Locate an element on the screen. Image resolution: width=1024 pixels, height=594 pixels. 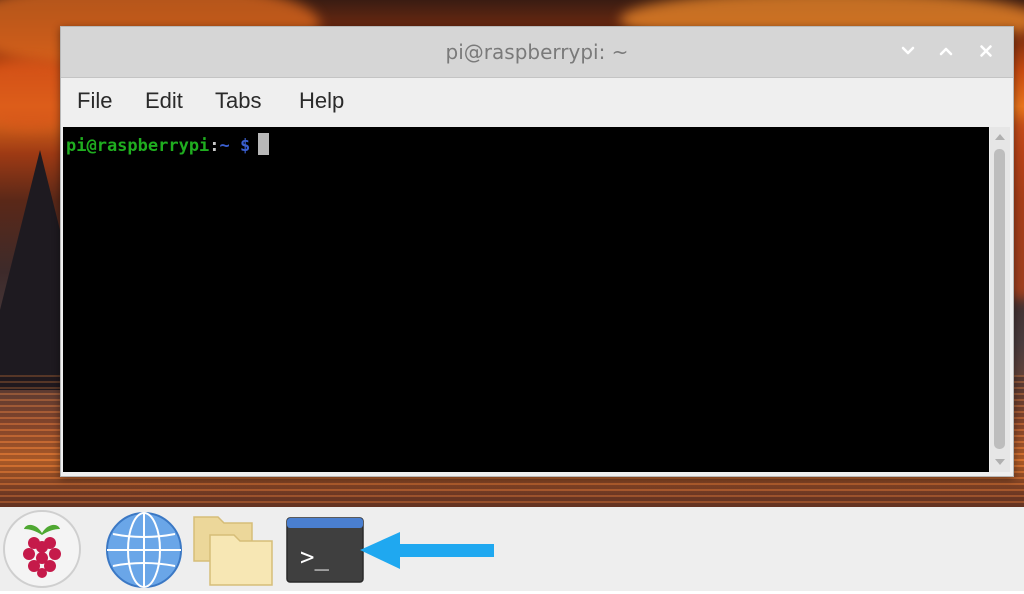
prompt-dollar: $ is located at coordinates (245, 146).